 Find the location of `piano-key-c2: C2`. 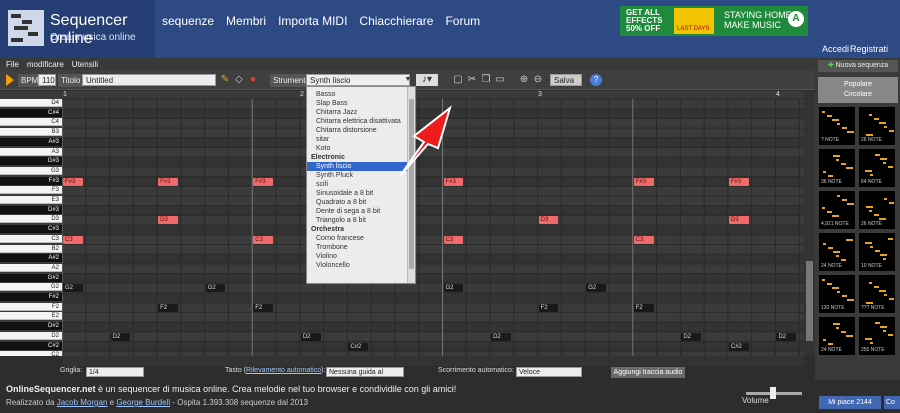

piano-key-c2: C2 is located at coordinates (31, 353).